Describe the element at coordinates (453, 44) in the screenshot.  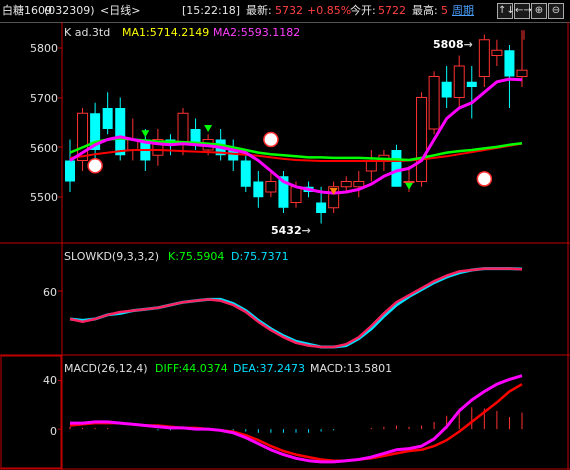
I see `high-annotation: 5808→` at that location.